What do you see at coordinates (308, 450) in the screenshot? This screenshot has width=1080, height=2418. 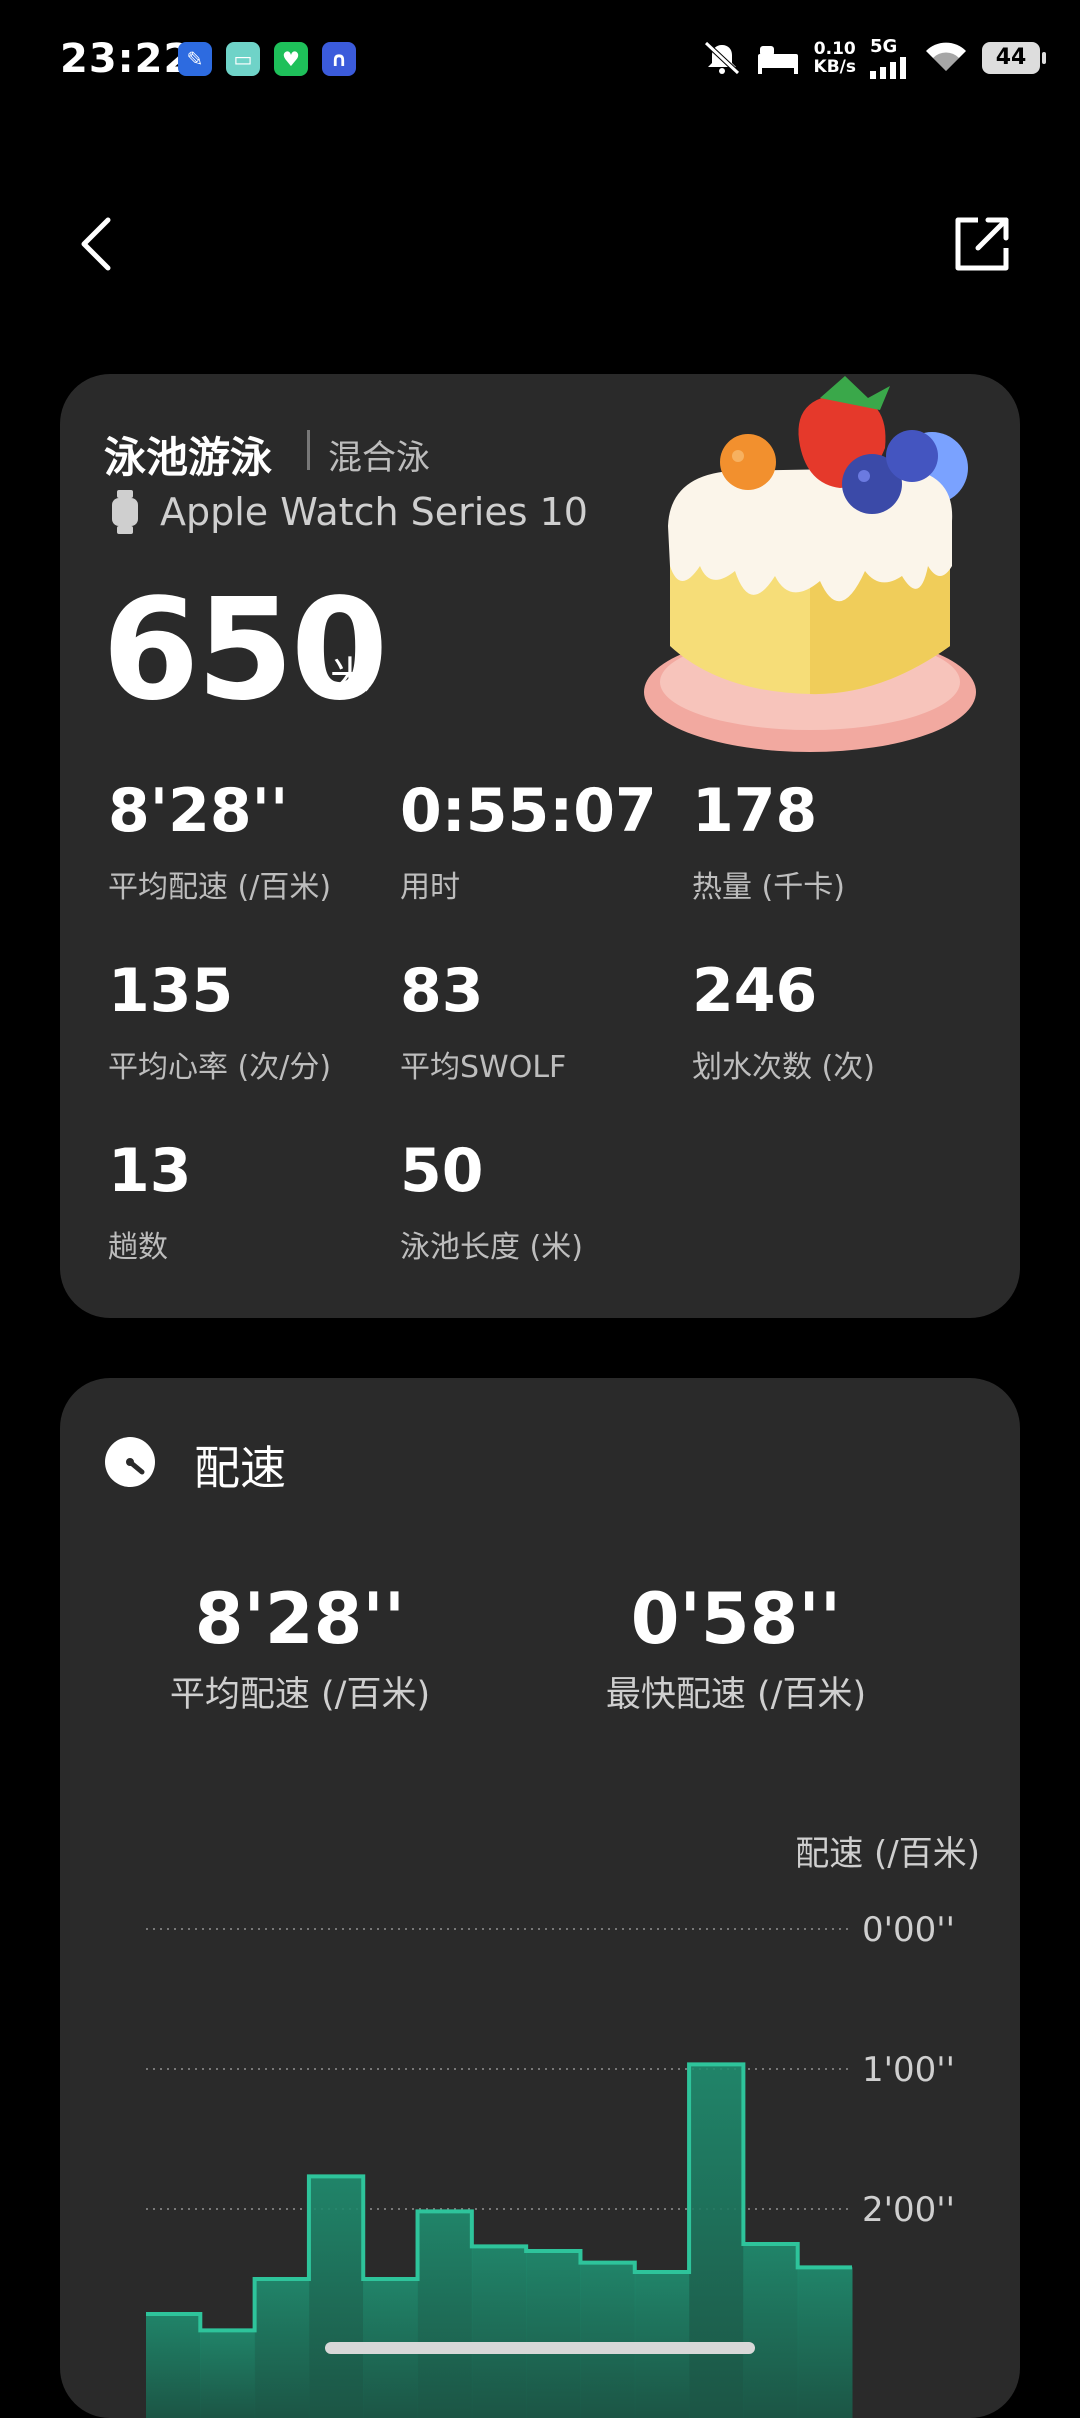 I see `title-divider` at bounding box center [308, 450].